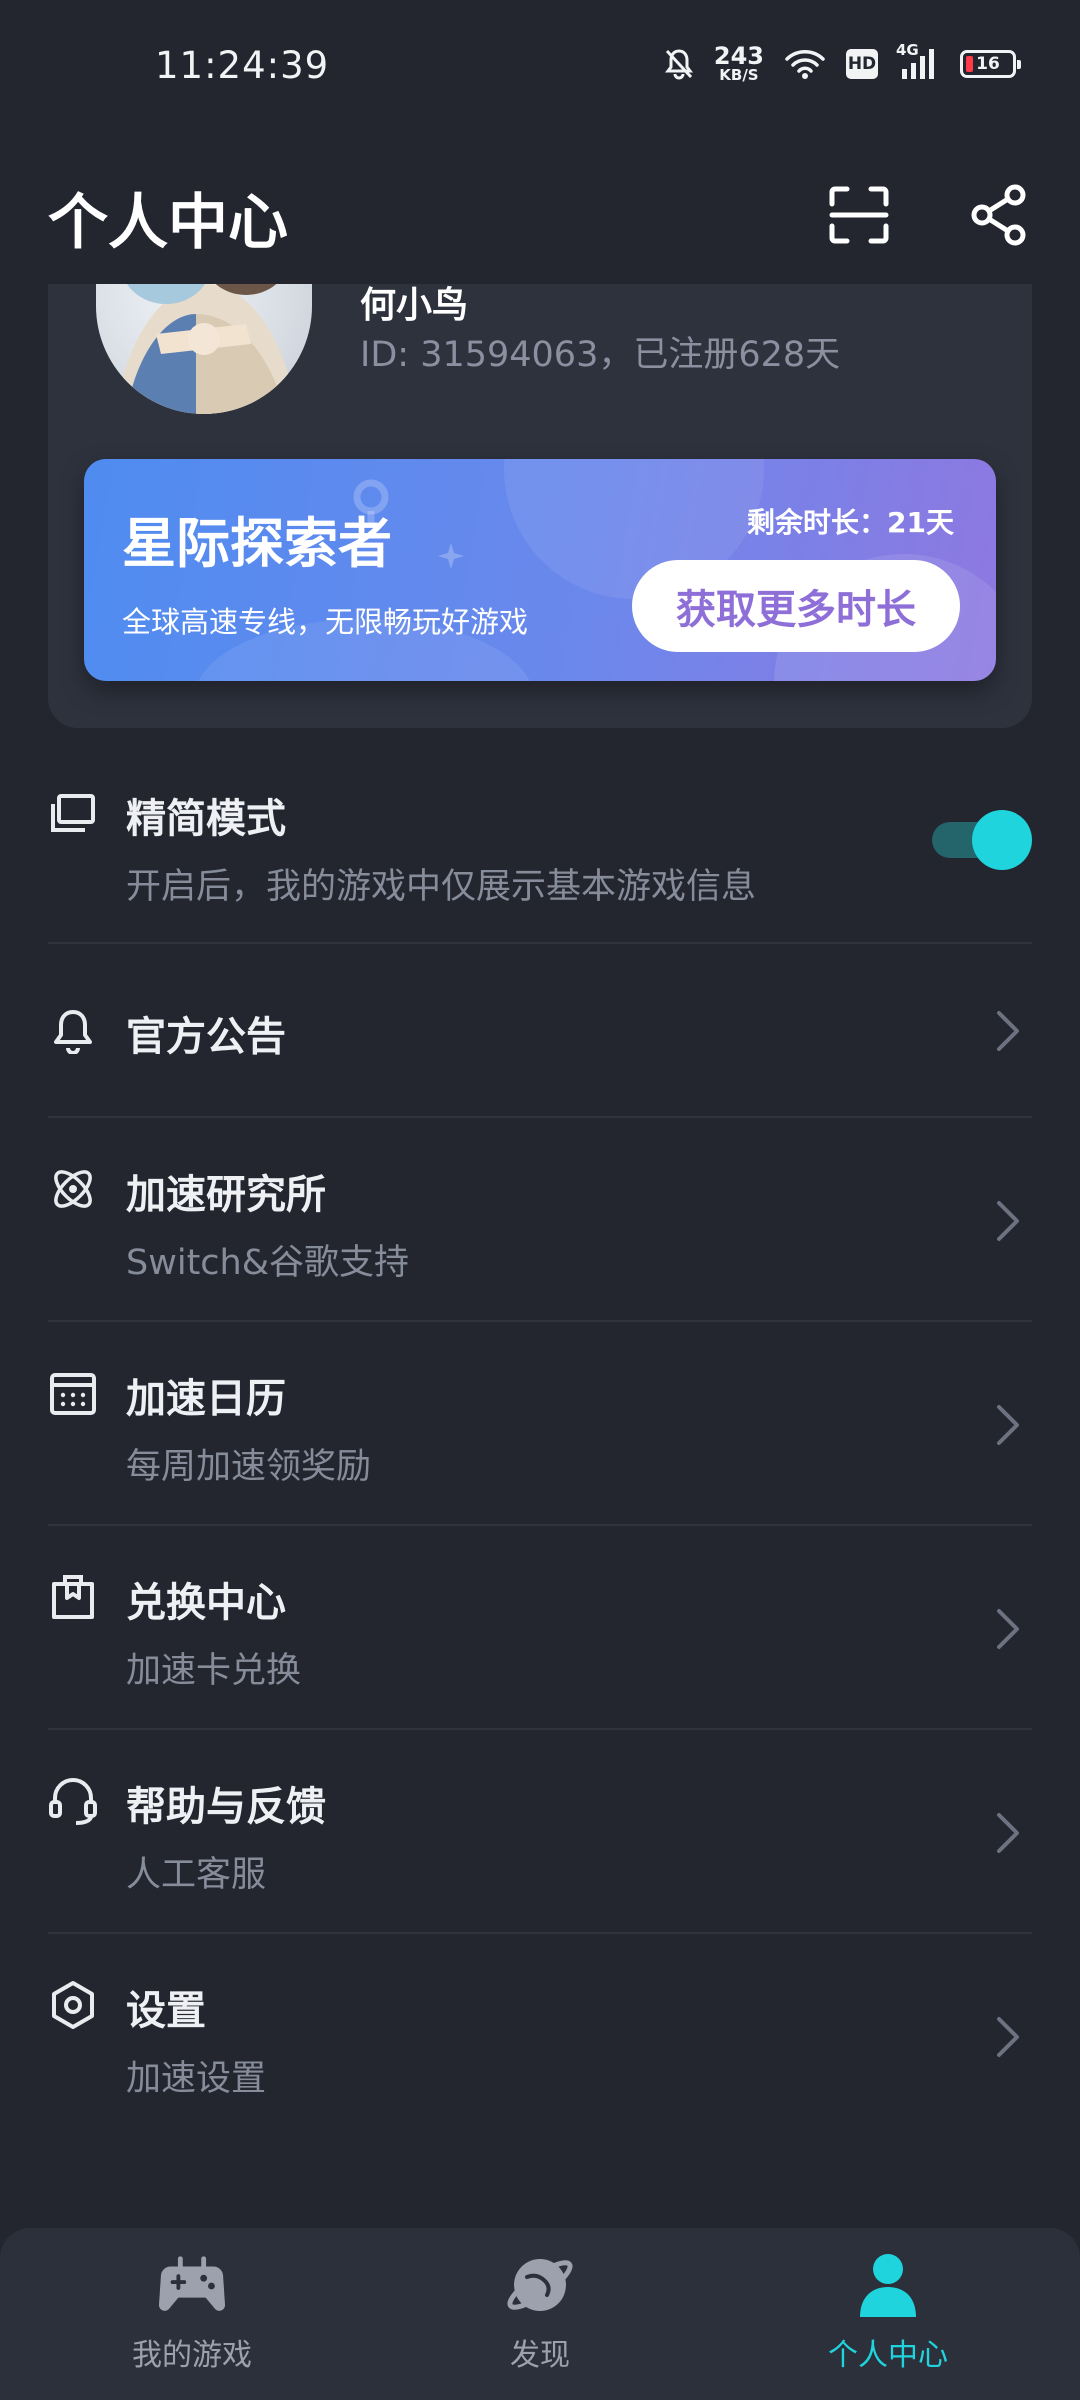 Image resolution: width=1080 pixels, height=2400 pixels. I want to click on settings-icon, so click(73, 2005).